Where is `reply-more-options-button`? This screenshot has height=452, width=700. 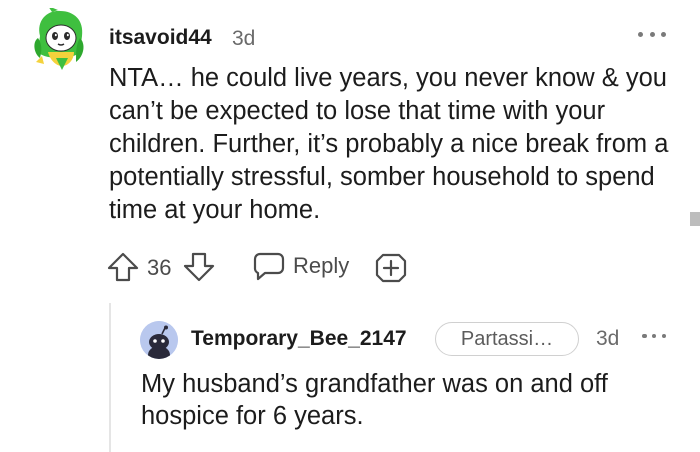
reply-more-options-button is located at coordinates (654, 336).